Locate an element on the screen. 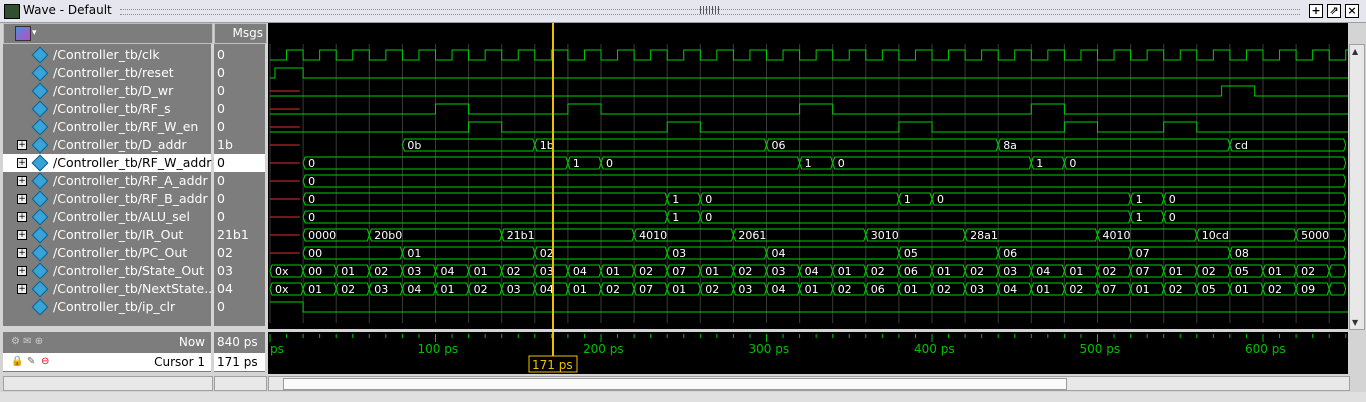 Image resolution: width=1366 pixels, height=402 pixels. bus-value-label: cd is located at coordinates (1241, 145).